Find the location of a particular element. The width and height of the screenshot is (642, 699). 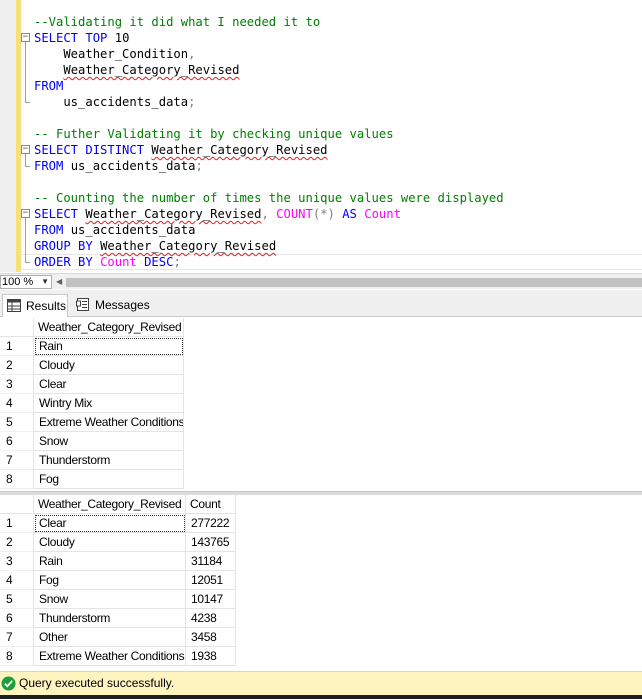

code-line: FROM us_accidents_data; is located at coordinates (118, 166).